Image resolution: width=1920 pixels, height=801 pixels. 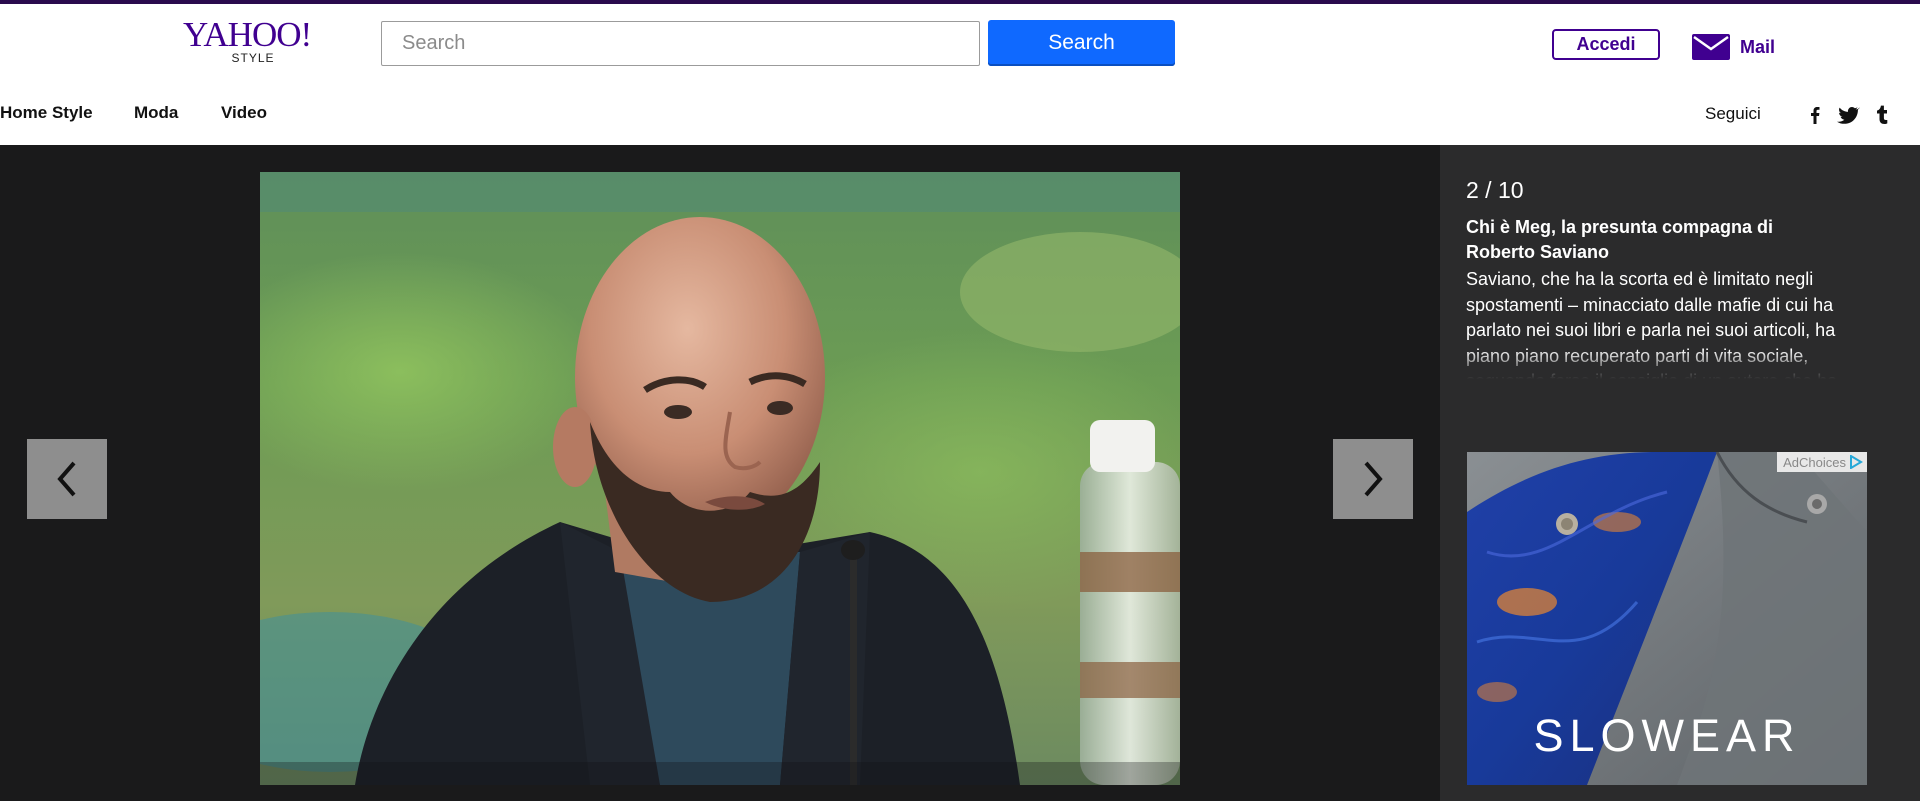 What do you see at coordinates (247, 34) in the screenshot?
I see `logo-text: YAHOO!` at bounding box center [247, 34].